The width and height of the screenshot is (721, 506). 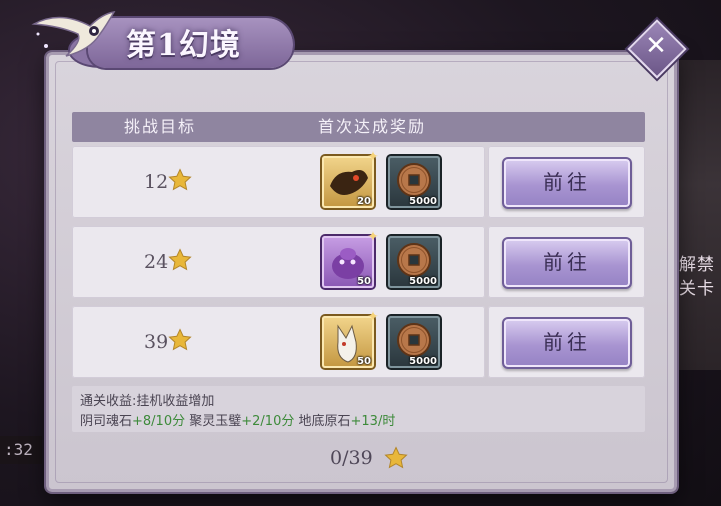 What do you see at coordinates (147, 401) in the screenshot?
I see `bonus-title: 通关收益:挂机收益增加` at bounding box center [147, 401].